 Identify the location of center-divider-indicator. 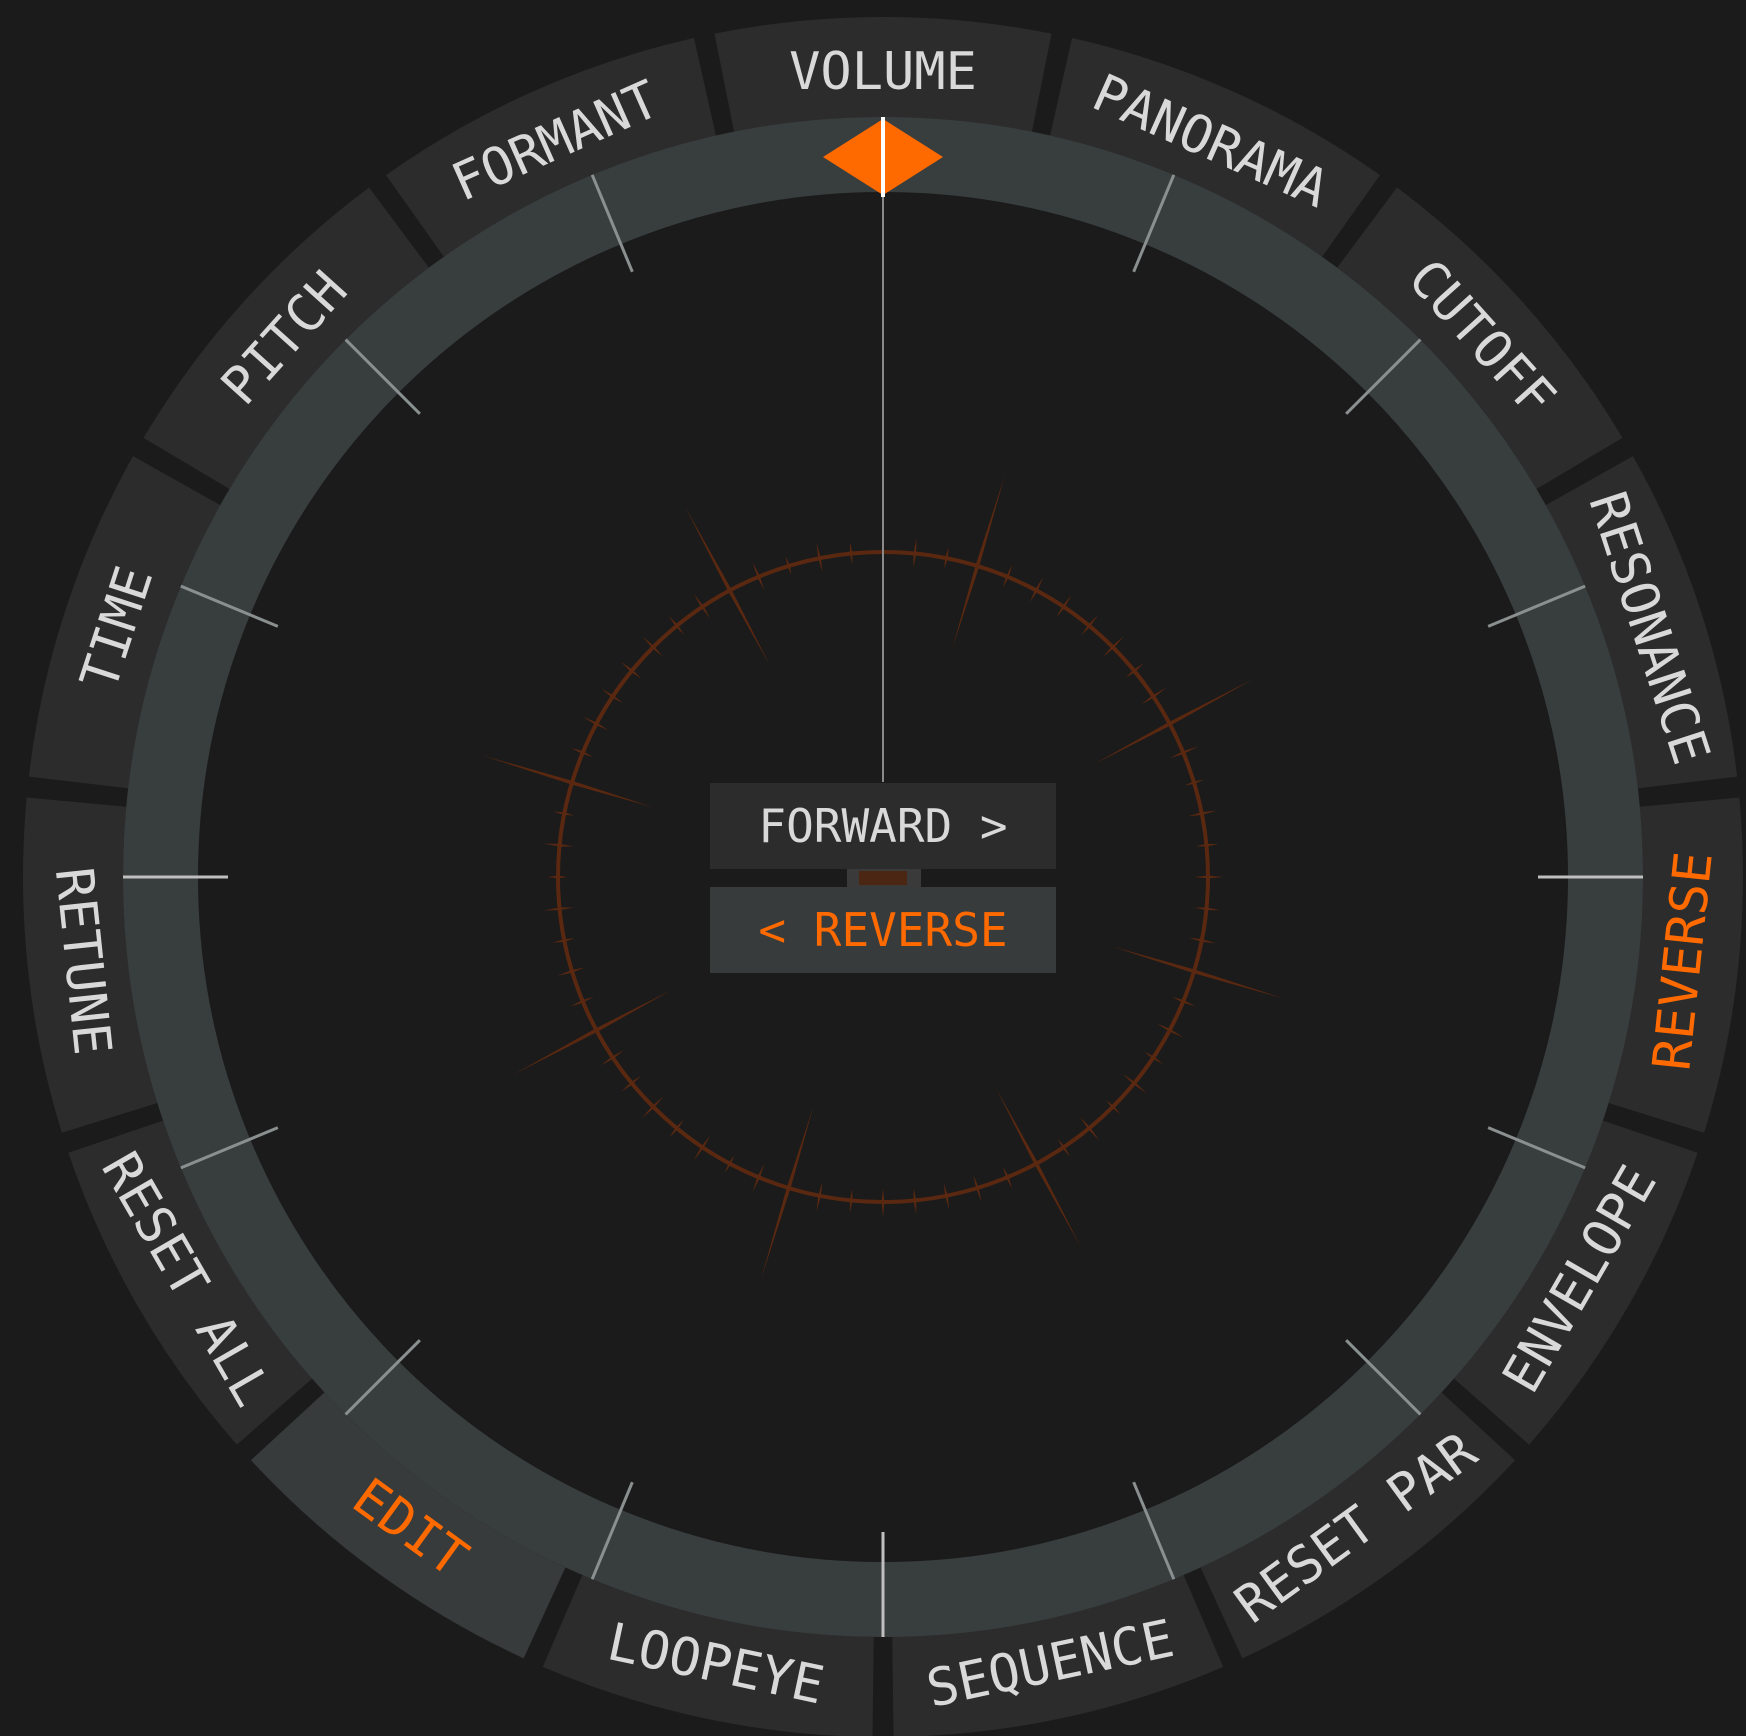
(883, 878).